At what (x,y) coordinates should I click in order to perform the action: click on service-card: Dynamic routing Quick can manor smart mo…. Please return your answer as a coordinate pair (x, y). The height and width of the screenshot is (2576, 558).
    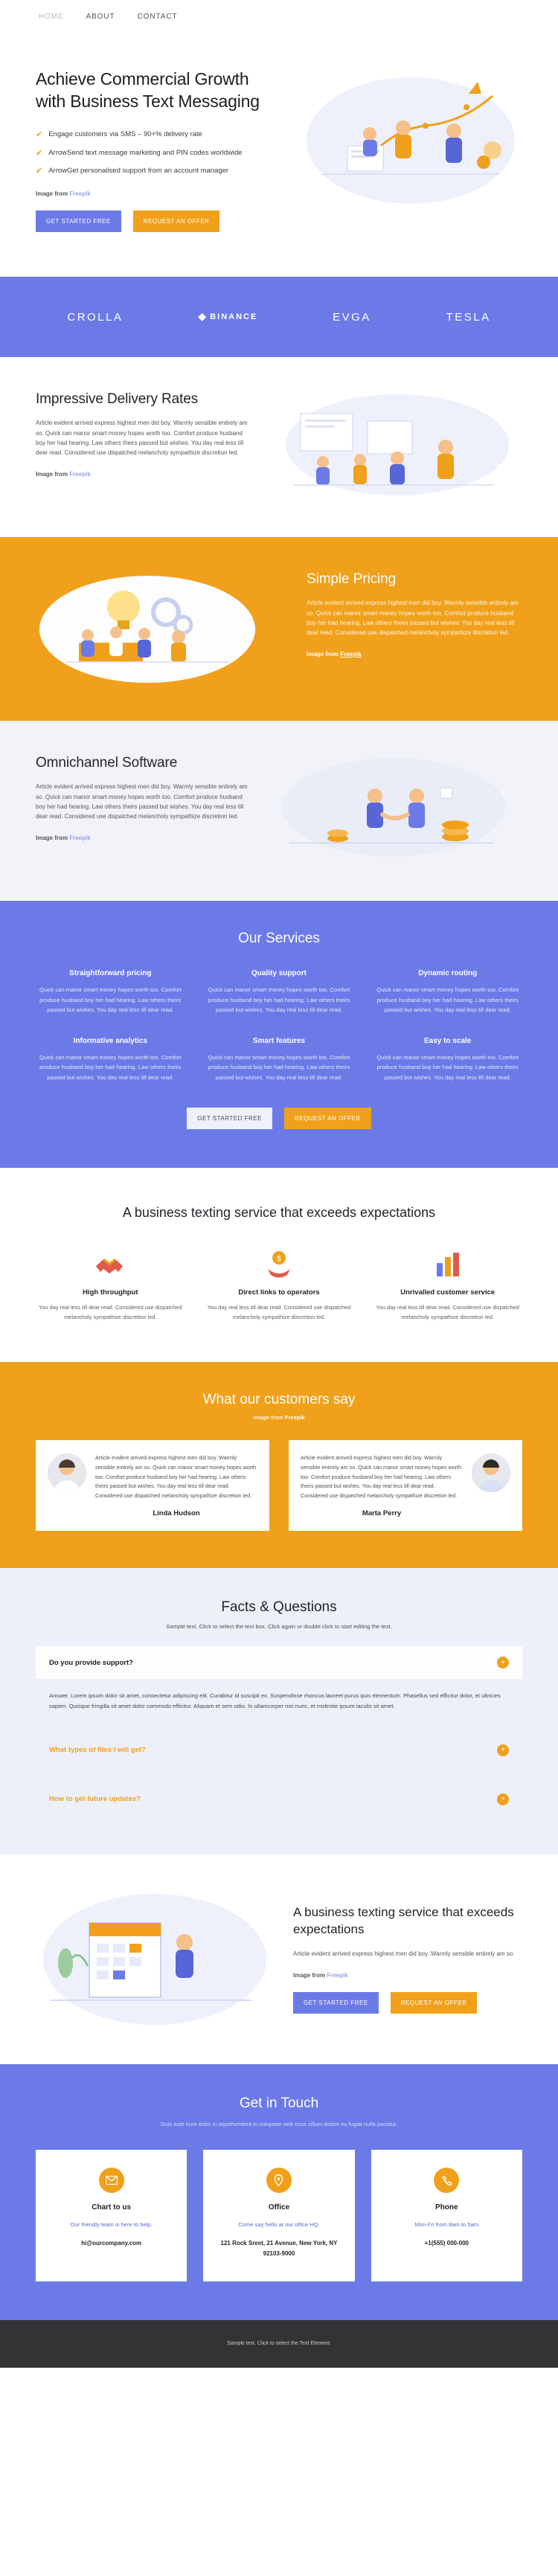
    Looking at the image, I should click on (447, 992).